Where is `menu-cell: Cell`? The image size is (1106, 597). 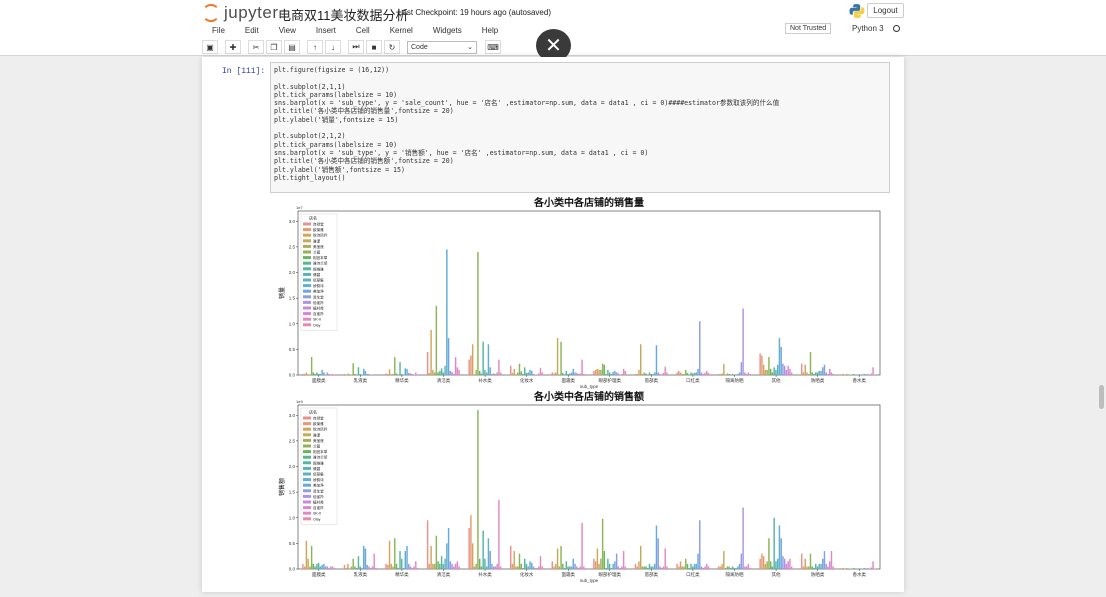 menu-cell: Cell is located at coordinates (363, 30).